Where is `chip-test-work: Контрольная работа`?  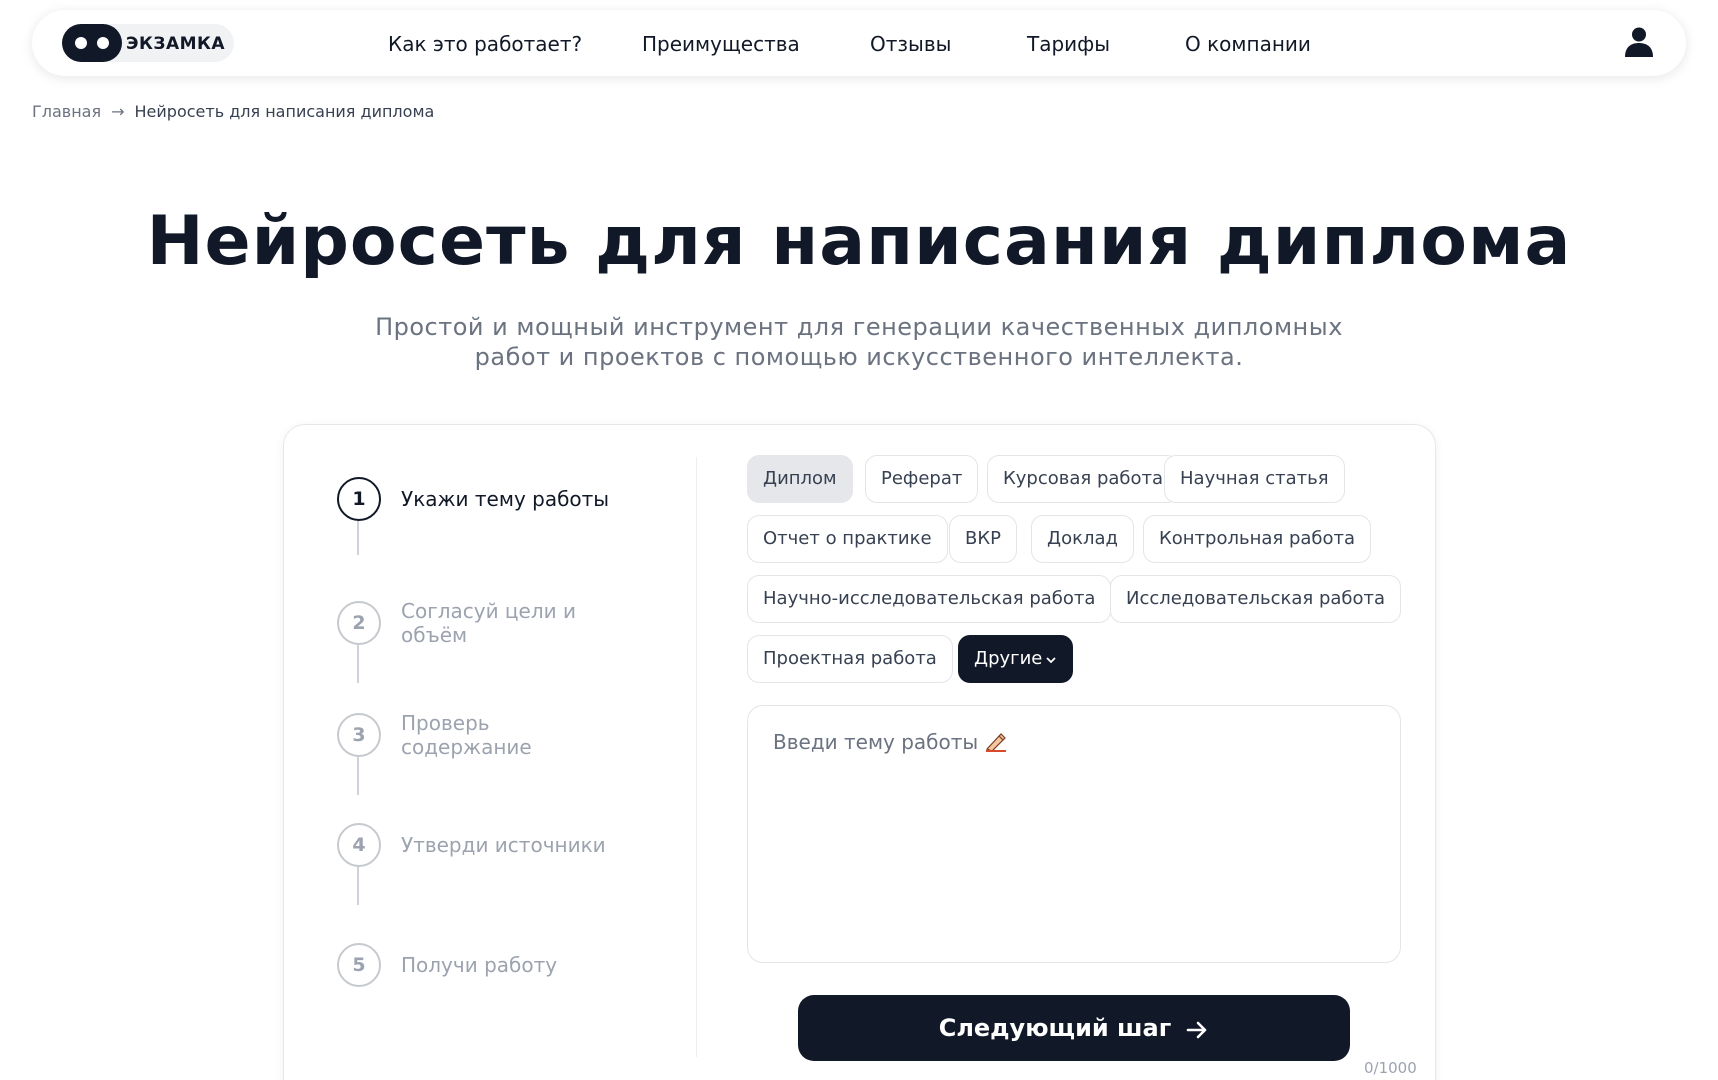
chip-test-work: Контрольная работа is located at coordinates (1257, 539).